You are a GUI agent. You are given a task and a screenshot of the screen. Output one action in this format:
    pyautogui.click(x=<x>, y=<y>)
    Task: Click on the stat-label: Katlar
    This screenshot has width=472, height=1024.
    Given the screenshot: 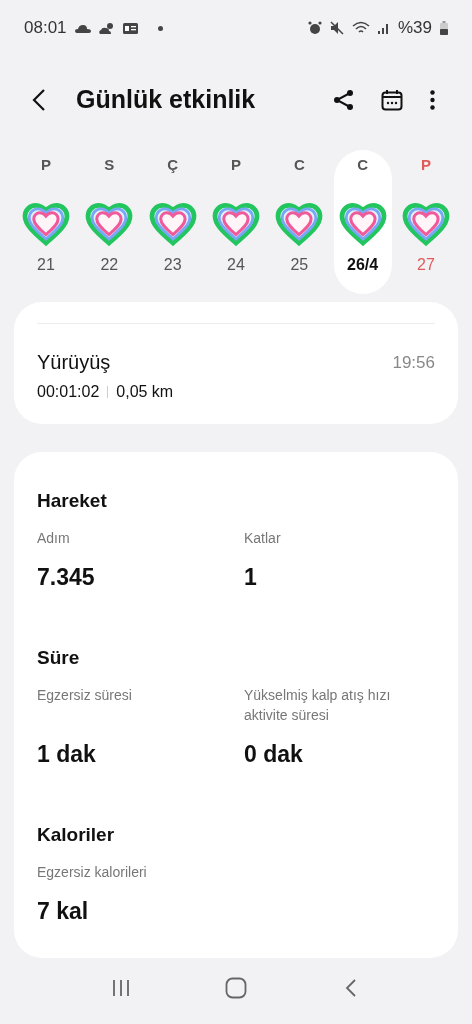 What is the action you would take?
    pyautogui.click(x=263, y=538)
    